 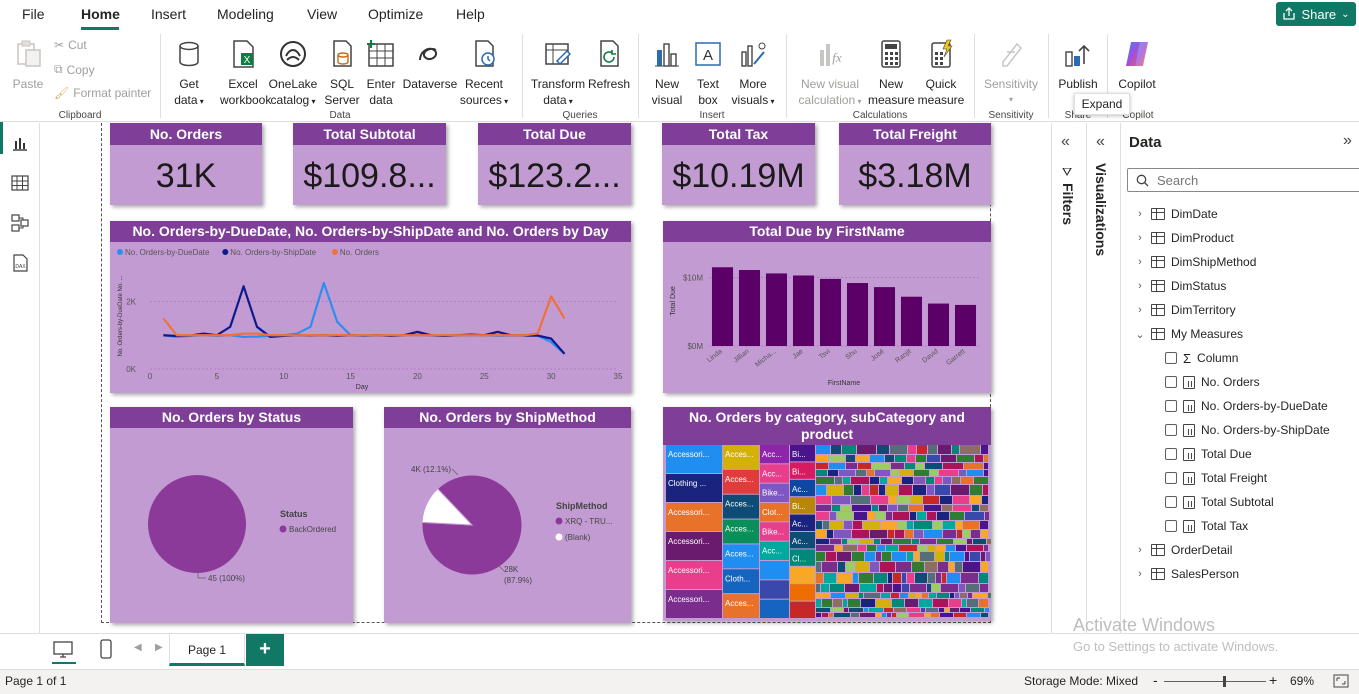 I want to click on fit-to-page-icon, so click(x=1341, y=681).